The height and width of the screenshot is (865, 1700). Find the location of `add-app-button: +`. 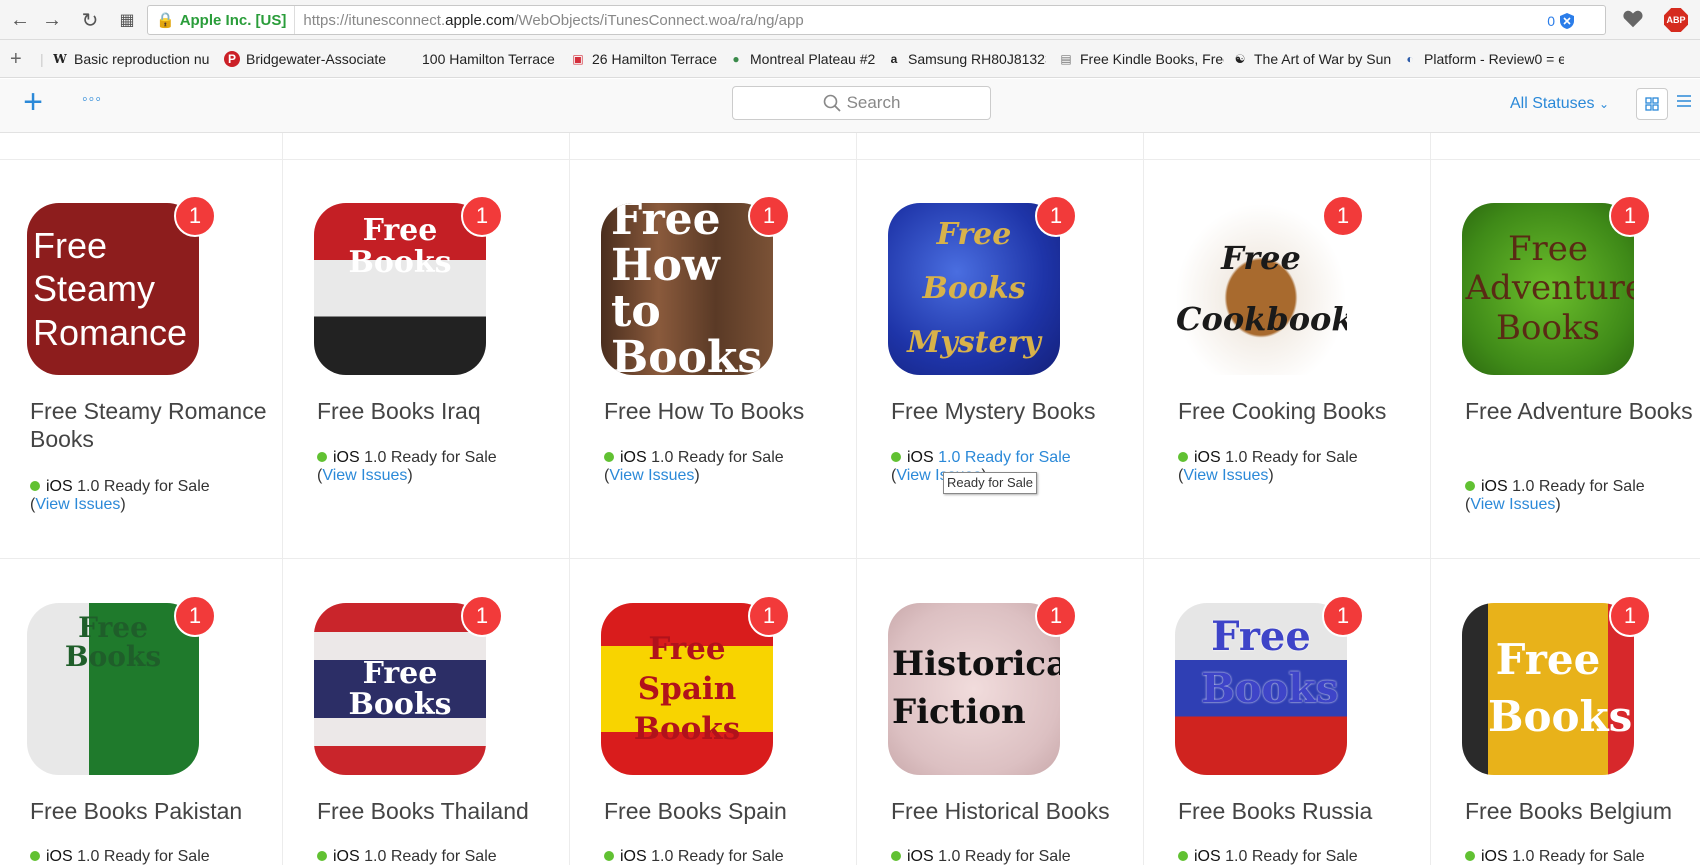

add-app-button: + is located at coordinates (33, 102).